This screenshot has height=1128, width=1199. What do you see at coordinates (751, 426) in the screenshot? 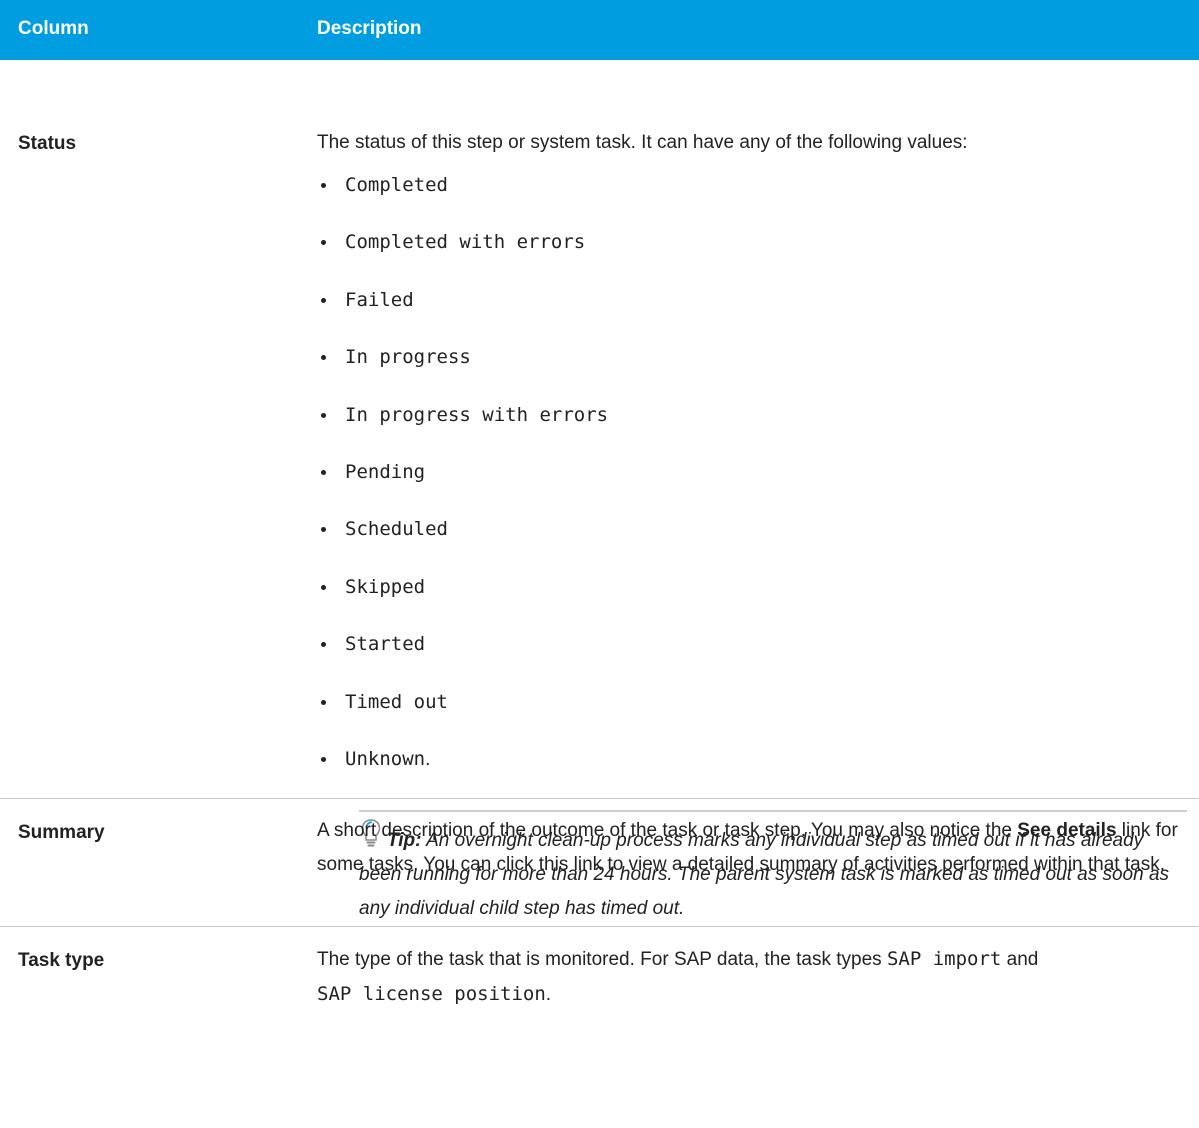
I see `status-value-item: In progress with errors` at bounding box center [751, 426].